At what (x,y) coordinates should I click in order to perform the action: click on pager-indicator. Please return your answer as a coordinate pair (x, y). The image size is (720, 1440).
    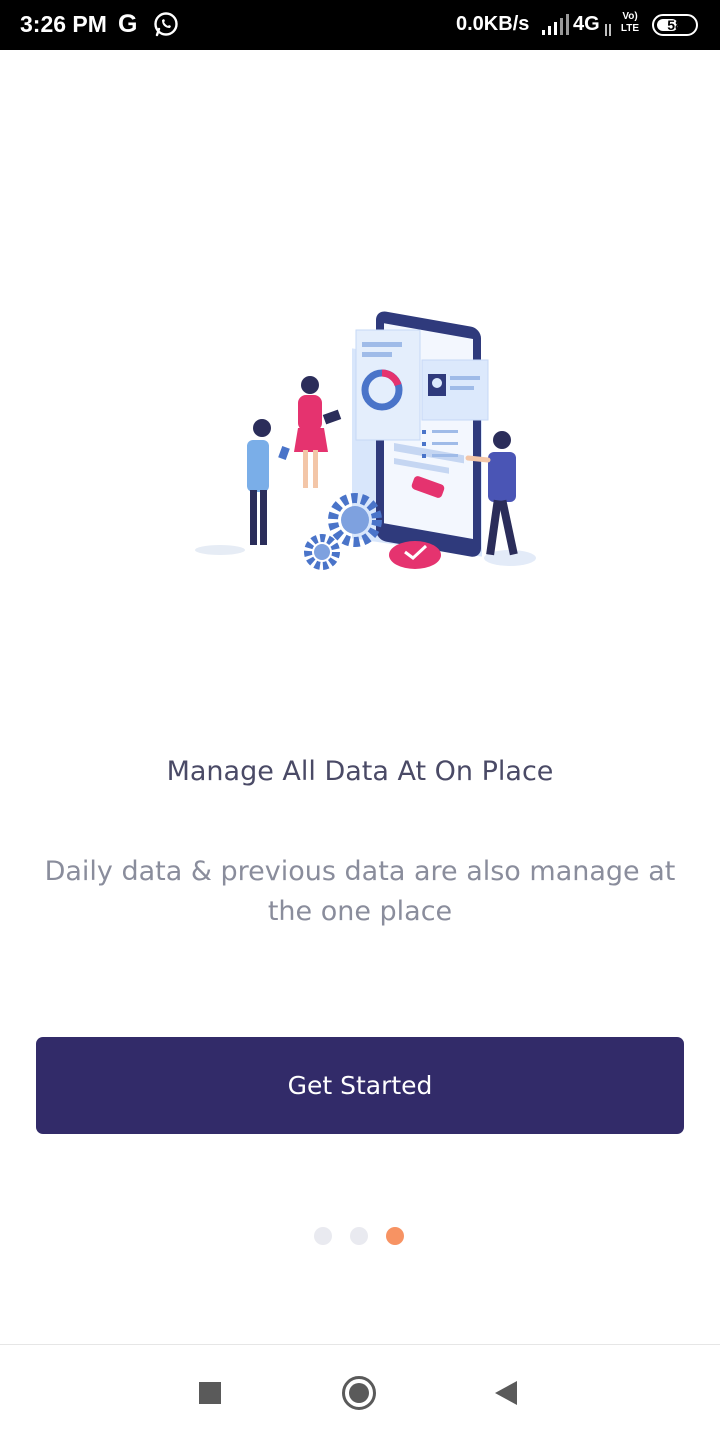
    Looking at the image, I should click on (360, 1236).